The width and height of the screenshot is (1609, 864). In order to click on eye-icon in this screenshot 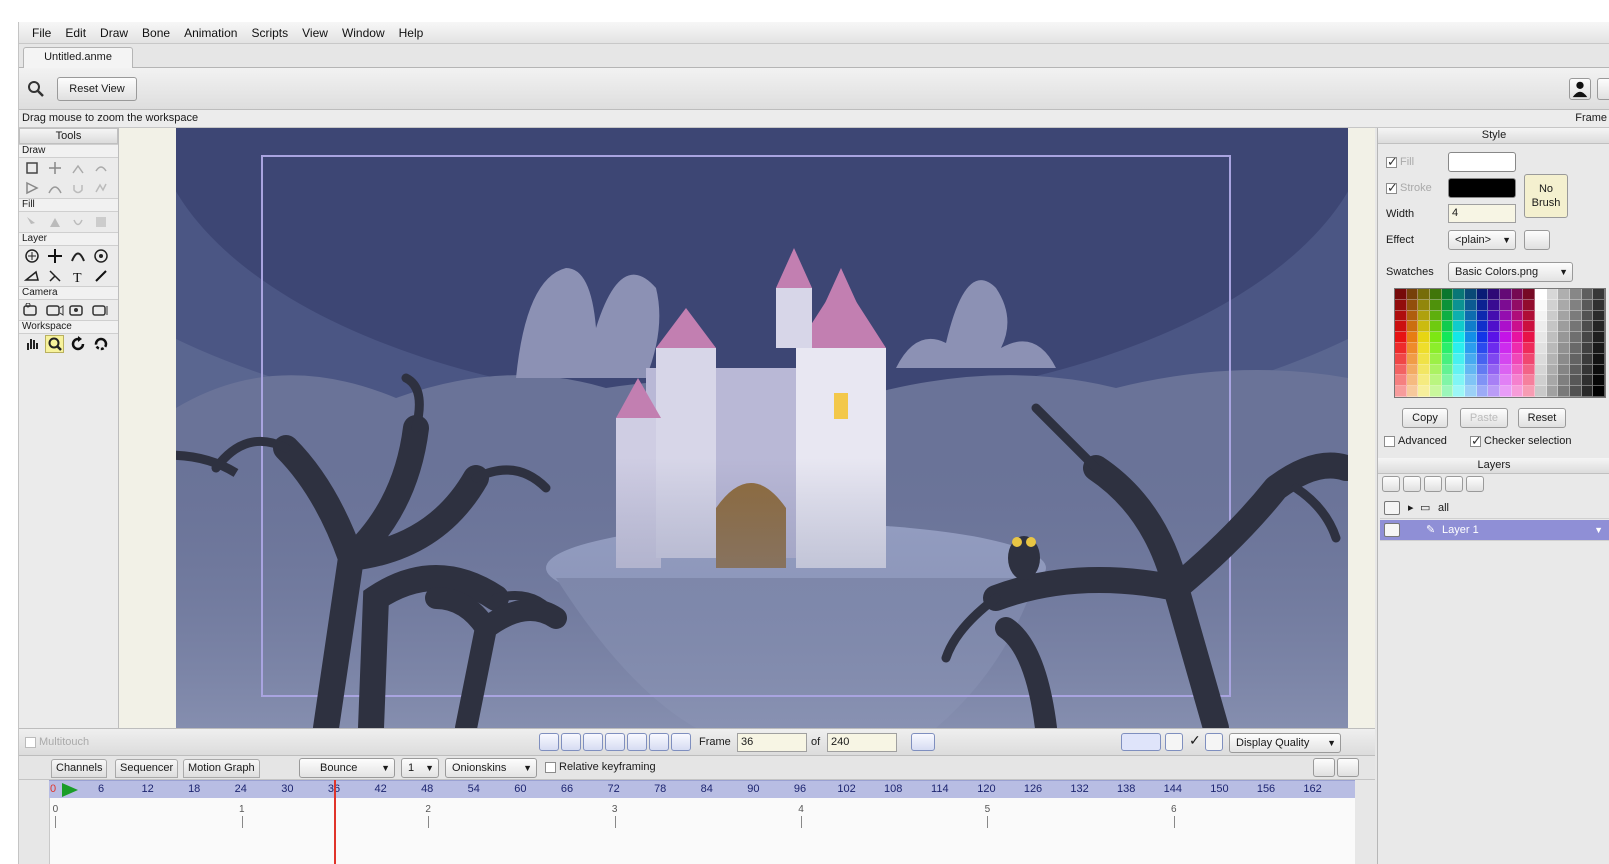, I will do `click(1392, 530)`.